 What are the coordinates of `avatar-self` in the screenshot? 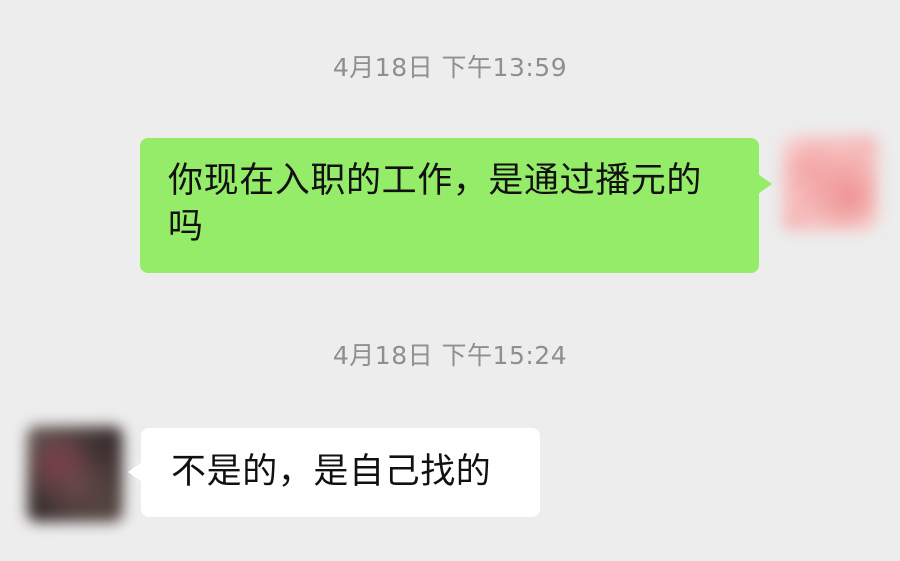 It's located at (830, 183).